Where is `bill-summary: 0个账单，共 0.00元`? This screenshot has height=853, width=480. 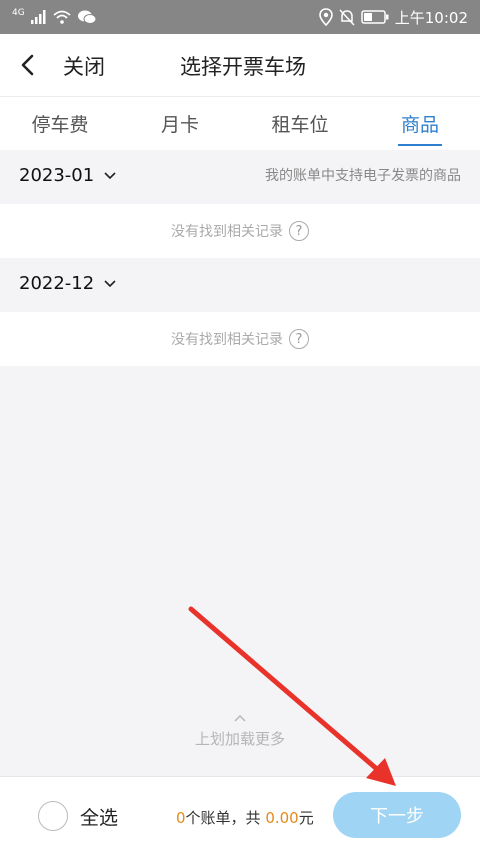
bill-summary: 0个账单，共 0.00元 is located at coordinates (245, 817).